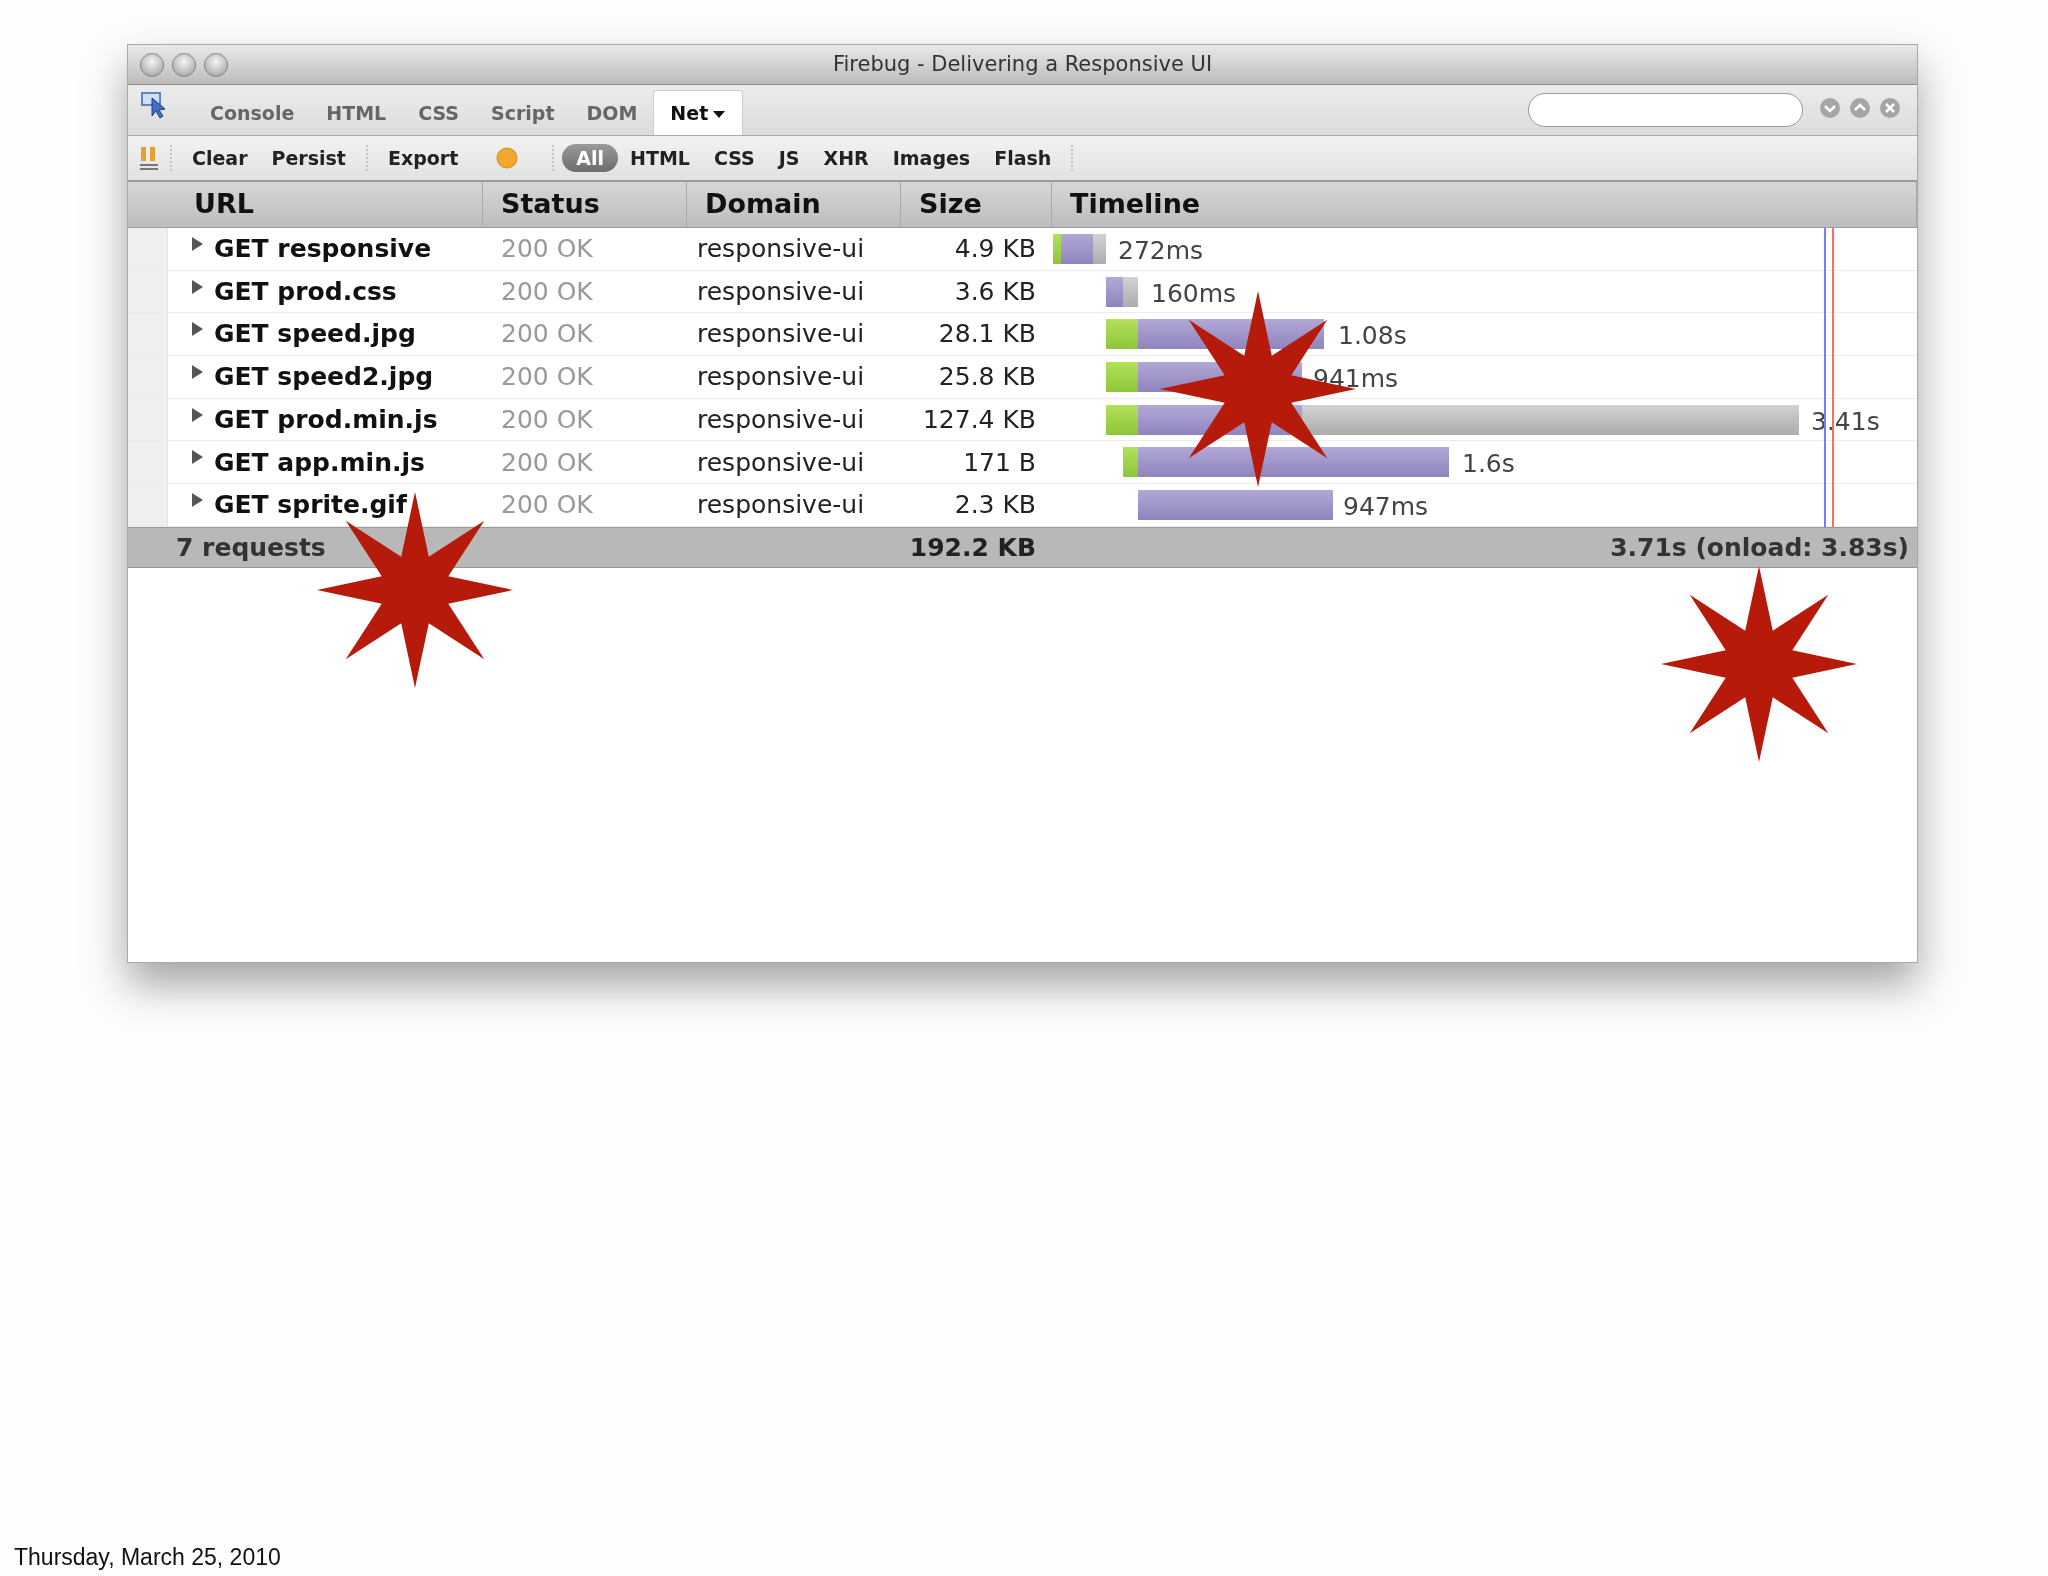 This screenshot has width=2048, height=1576. I want to click on table-cell-text: GET sprite.gif, so click(310, 505).